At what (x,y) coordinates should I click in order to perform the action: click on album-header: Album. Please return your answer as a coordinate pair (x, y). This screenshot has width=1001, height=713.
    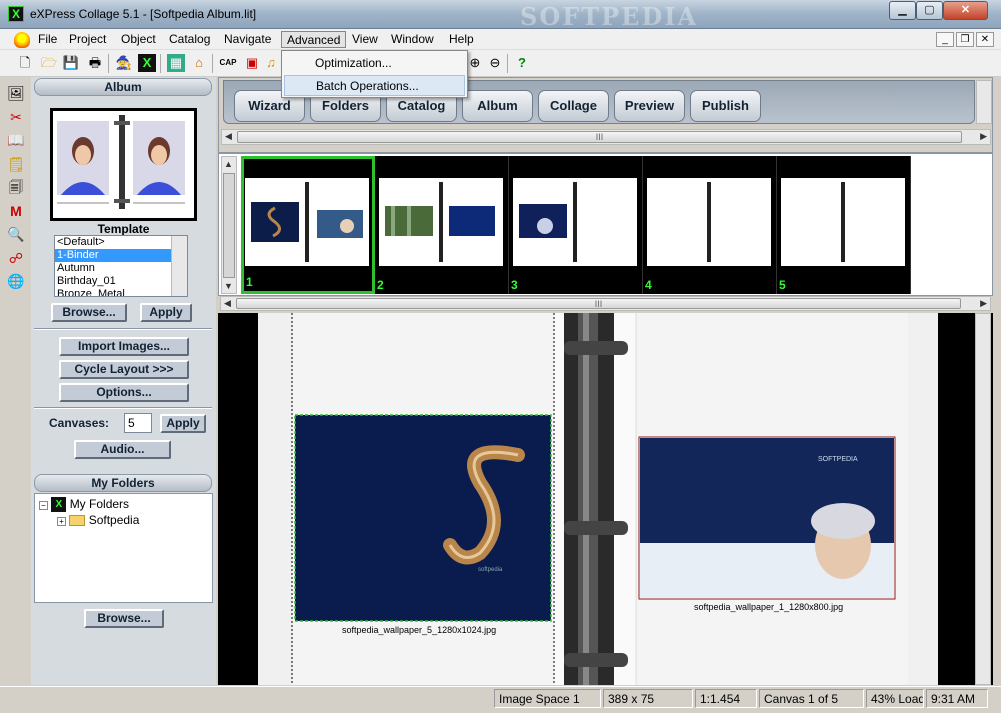
    Looking at the image, I should click on (123, 87).